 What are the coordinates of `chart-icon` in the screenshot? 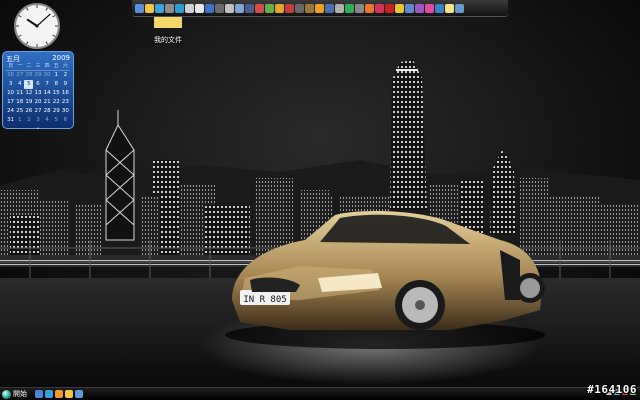 It's located at (269, 8).